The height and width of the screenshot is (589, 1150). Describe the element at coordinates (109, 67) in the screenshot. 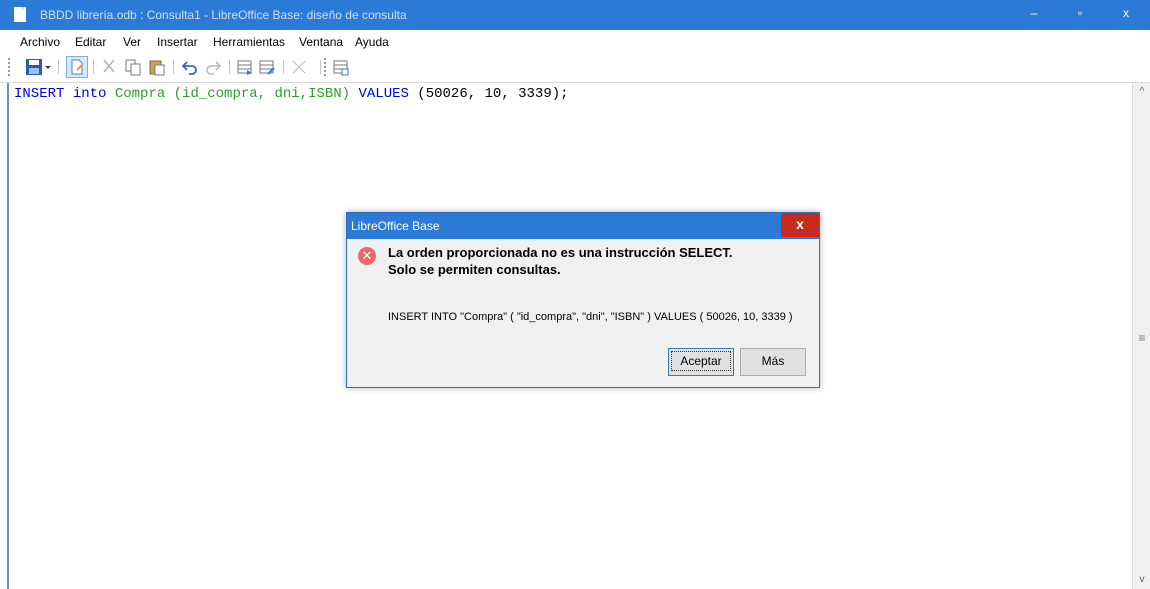

I see `cut-icon` at that location.